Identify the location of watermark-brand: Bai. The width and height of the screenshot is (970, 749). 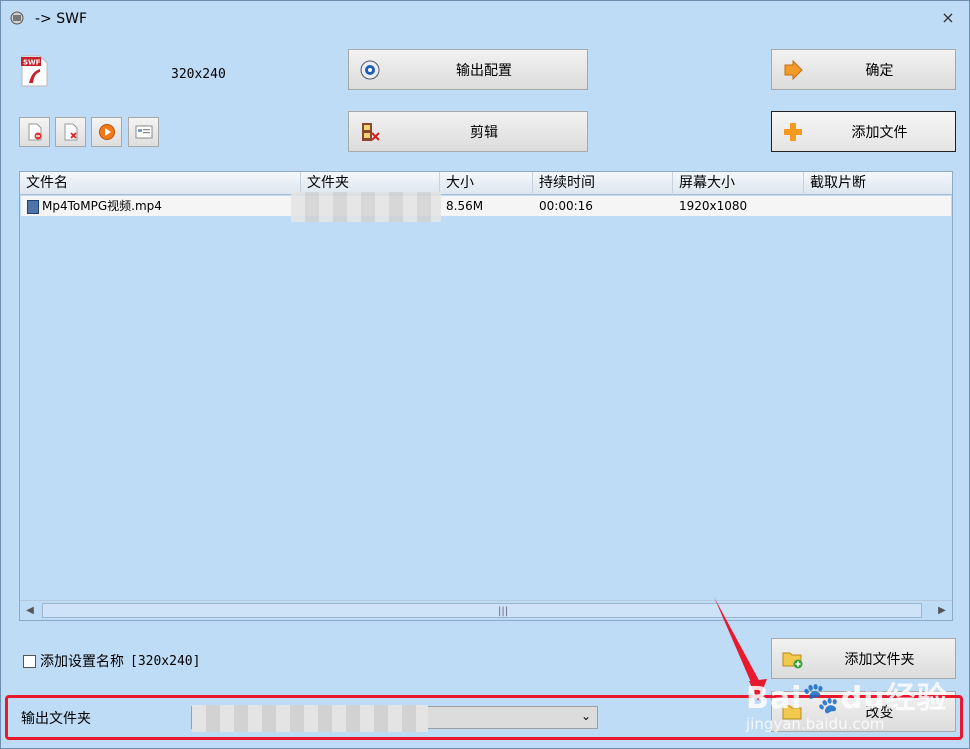
(774, 698).